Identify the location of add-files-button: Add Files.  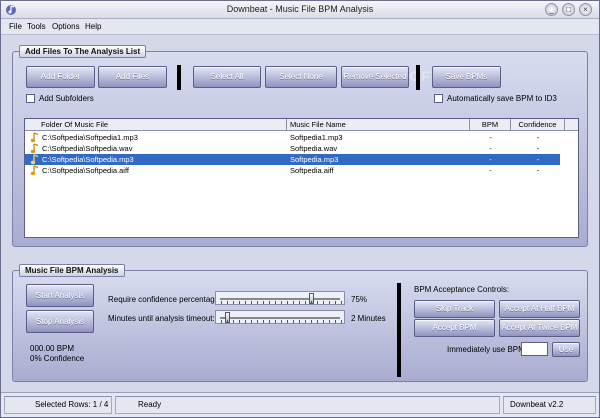
(132, 77).